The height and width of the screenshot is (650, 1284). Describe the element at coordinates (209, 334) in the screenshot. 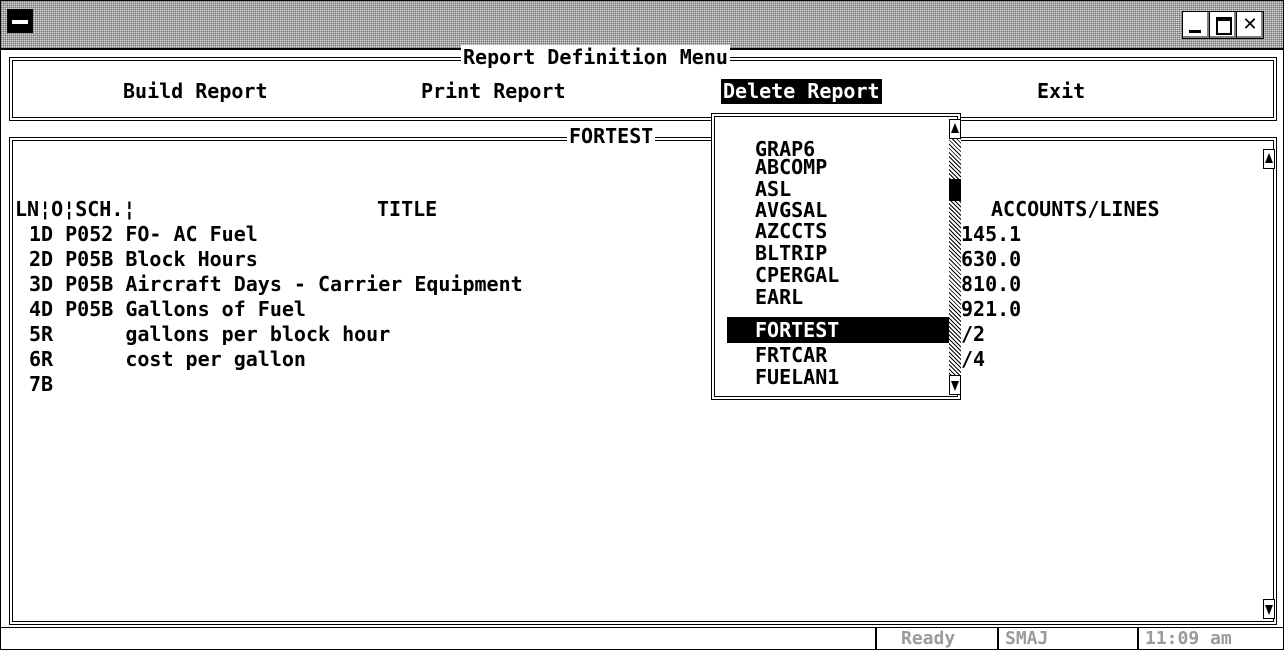

I see `report-line: 5R gallons per block hour` at that location.